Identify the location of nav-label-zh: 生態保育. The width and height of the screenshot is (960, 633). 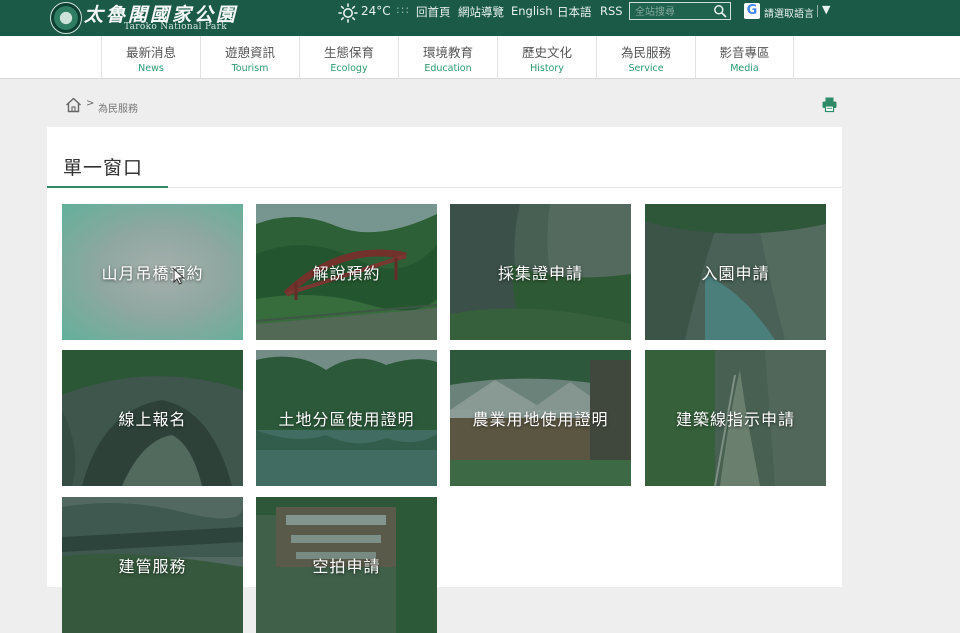
(348, 52).